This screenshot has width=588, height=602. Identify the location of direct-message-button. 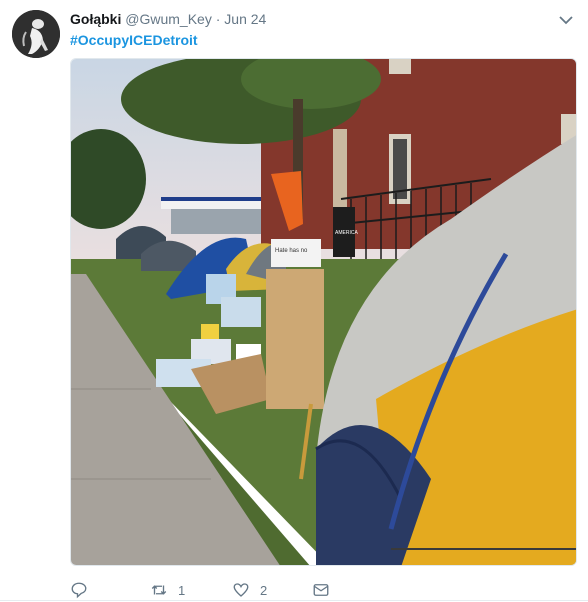
(321, 590).